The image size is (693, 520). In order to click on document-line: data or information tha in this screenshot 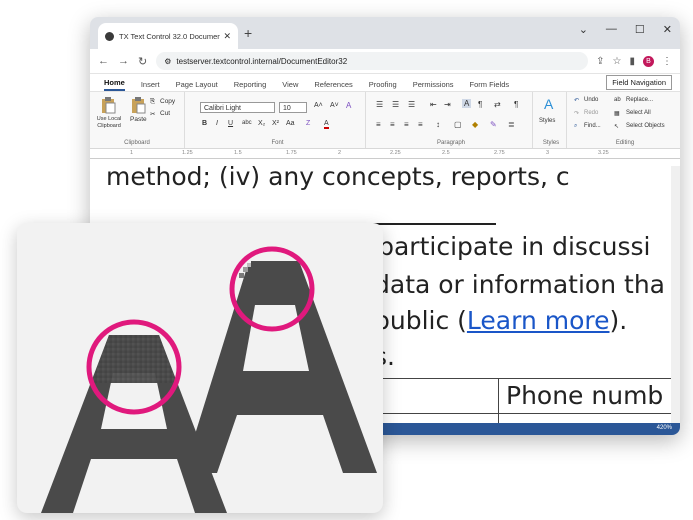, I will do `click(519, 284)`.